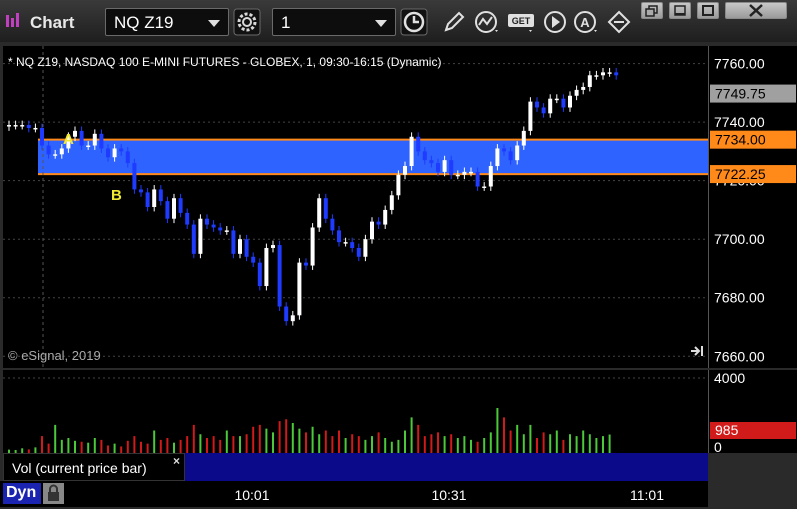 The height and width of the screenshot is (509, 797). Describe the element at coordinates (740, 140) in the screenshot. I see `band-upper-label: 7734.00` at that location.